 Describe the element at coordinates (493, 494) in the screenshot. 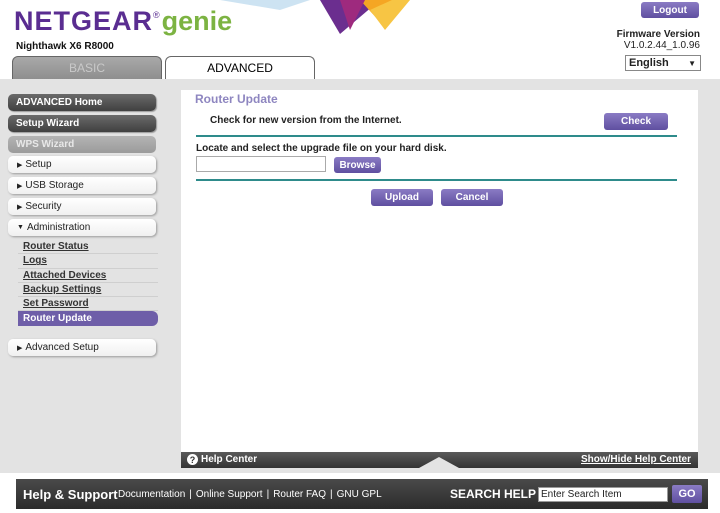

I see `search-help-label: SEARCH HELP` at that location.